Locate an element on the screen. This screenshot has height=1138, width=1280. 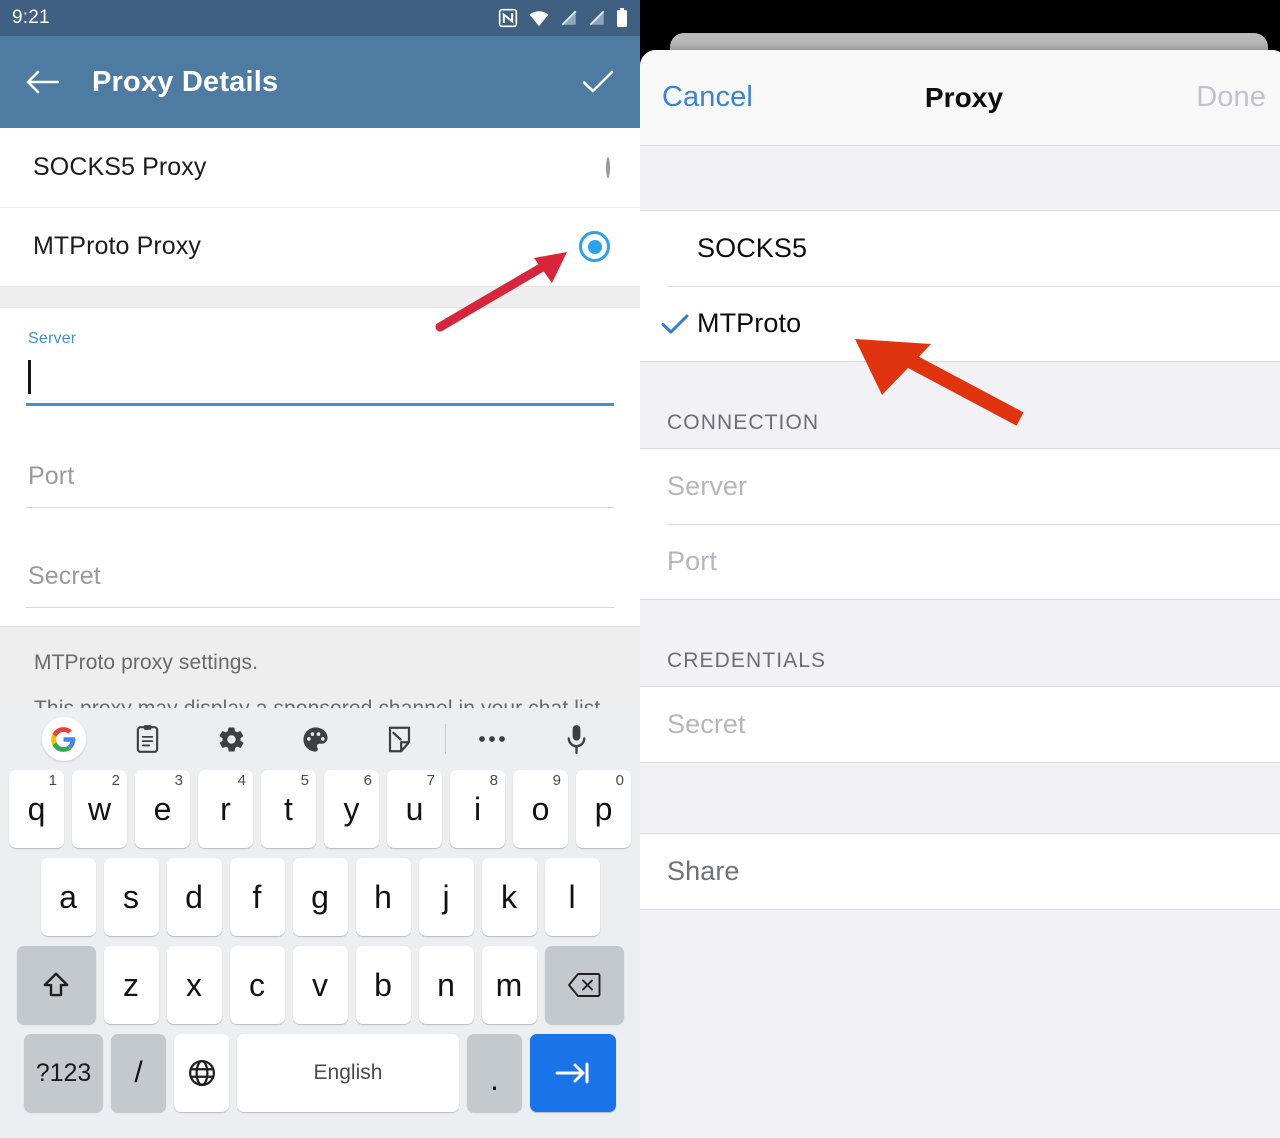
signal-off-icon is located at coordinates (569, 18).